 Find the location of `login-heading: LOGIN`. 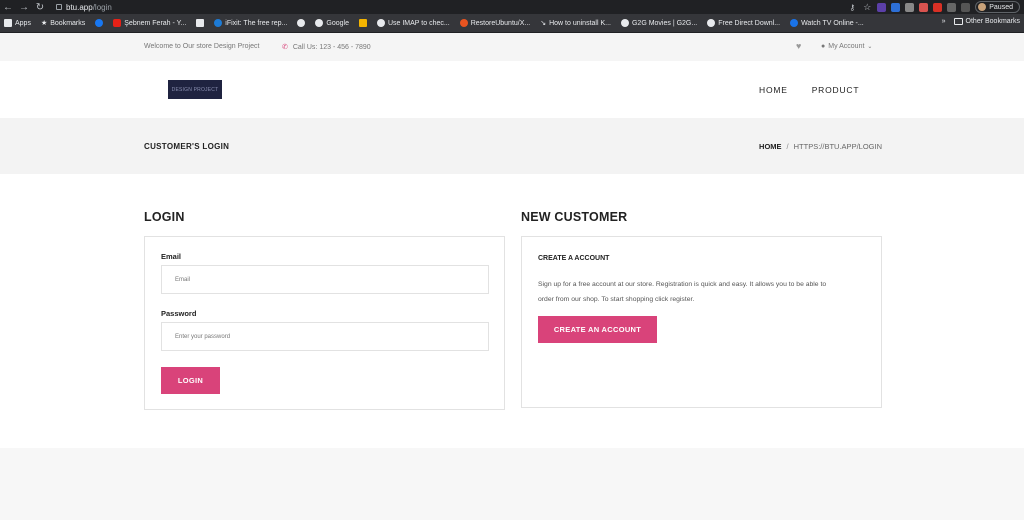

login-heading: LOGIN is located at coordinates (164, 217).